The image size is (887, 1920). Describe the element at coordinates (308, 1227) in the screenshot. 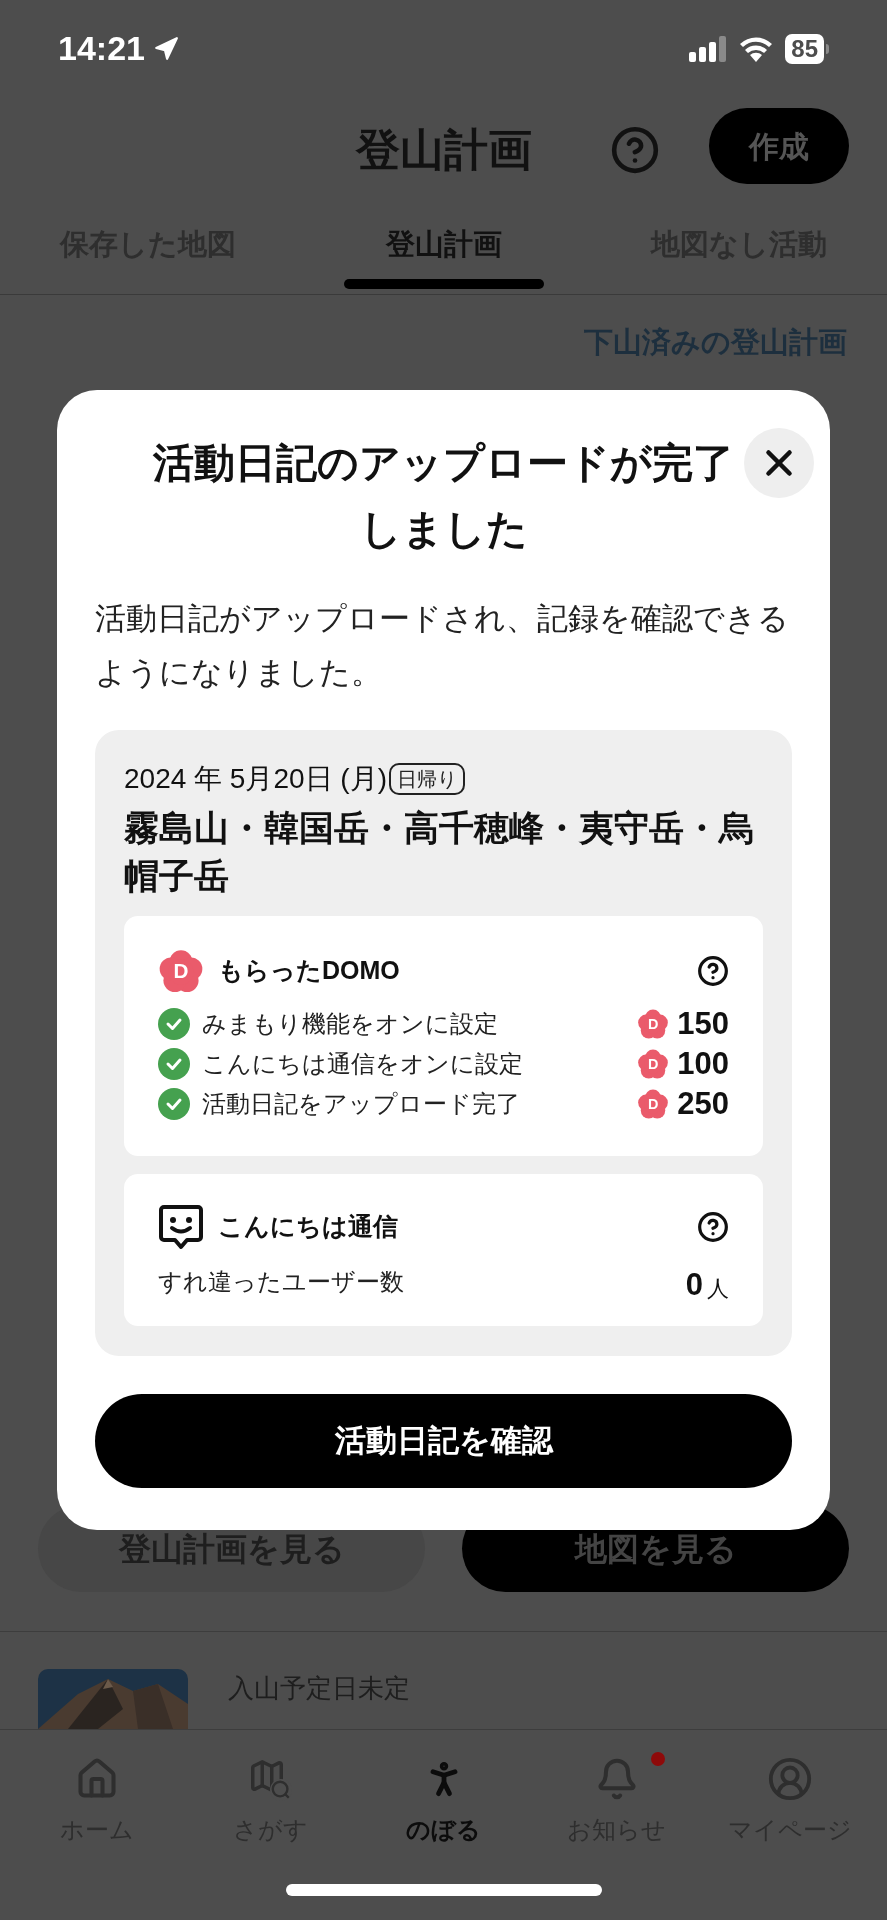

I see `hello-title: こんにちは通信` at that location.